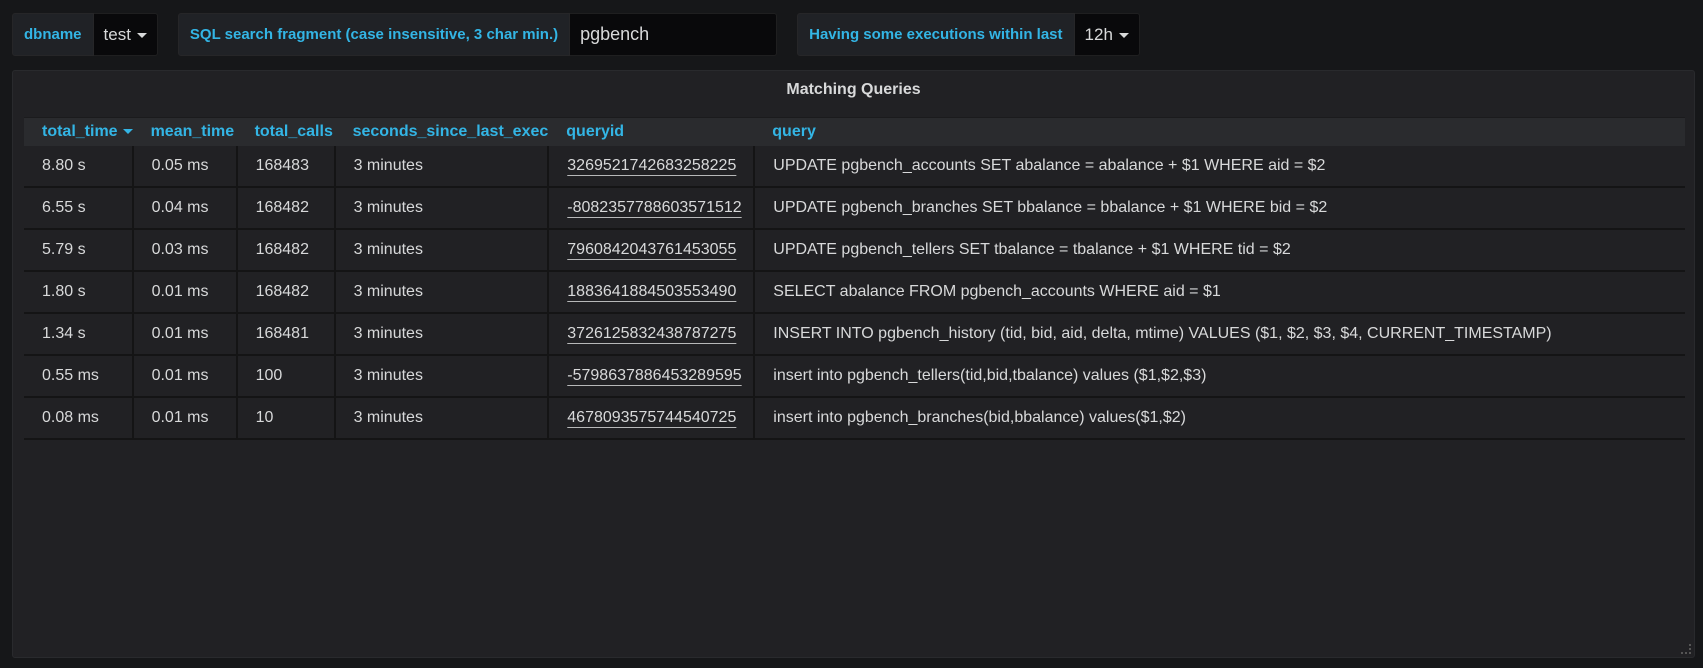  Describe the element at coordinates (79, 167) in the screenshot. I see `total-time-cell: 8.80 s` at that location.